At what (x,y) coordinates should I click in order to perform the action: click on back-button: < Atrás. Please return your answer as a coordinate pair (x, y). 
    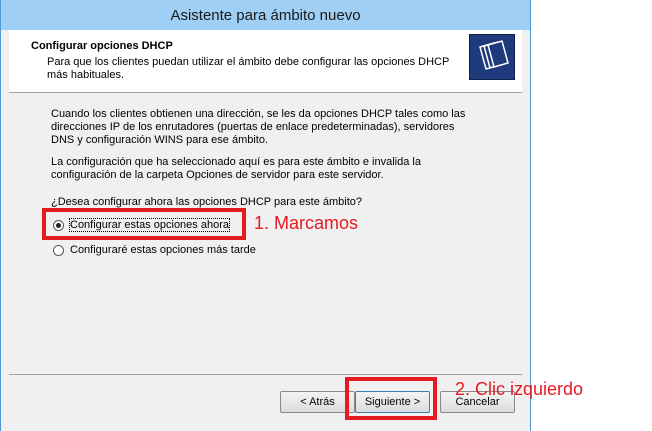
    Looking at the image, I should click on (317, 402).